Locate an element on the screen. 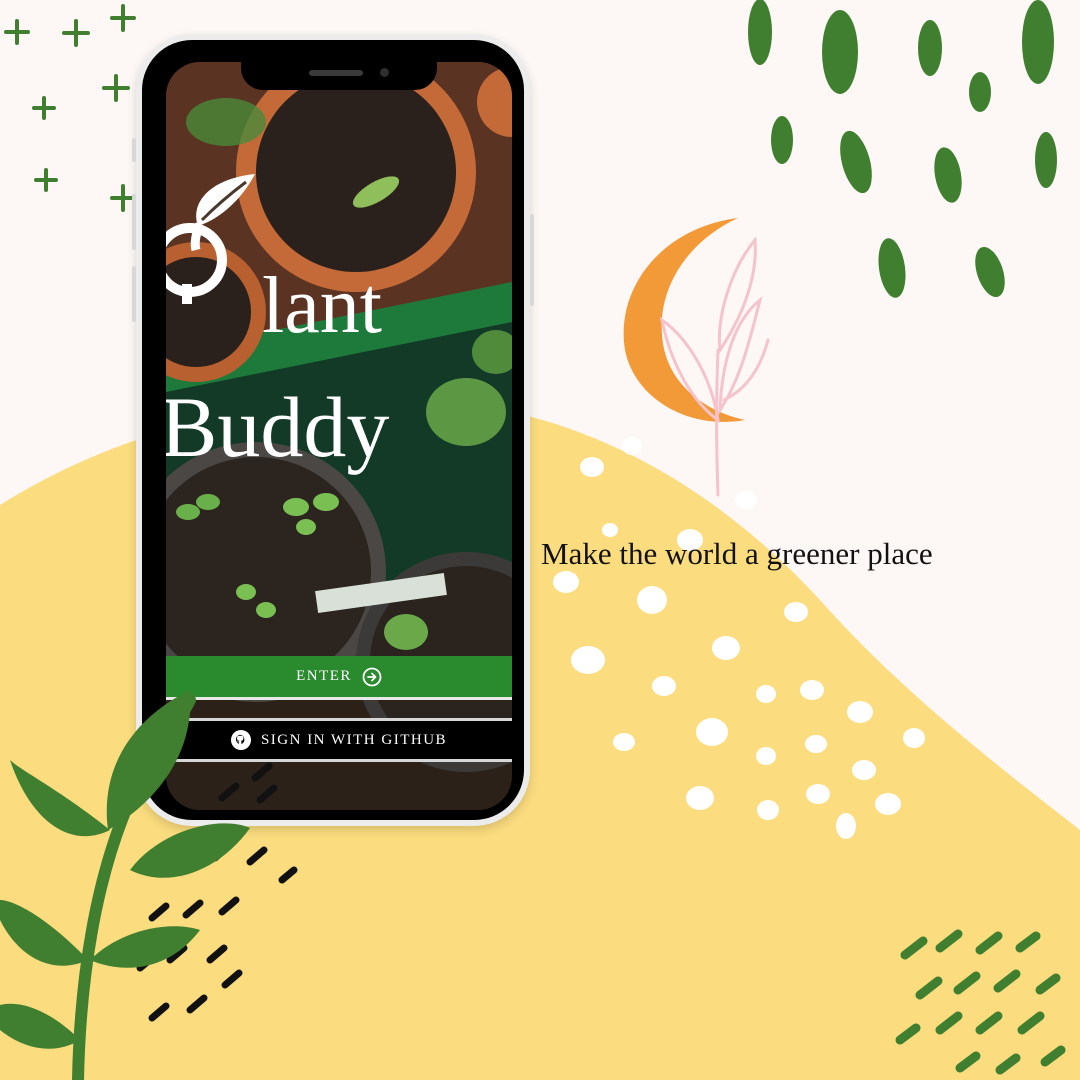 The height and width of the screenshot is (1080, 1080). pink-sprout-sketch is located at coordinates (714, 366).